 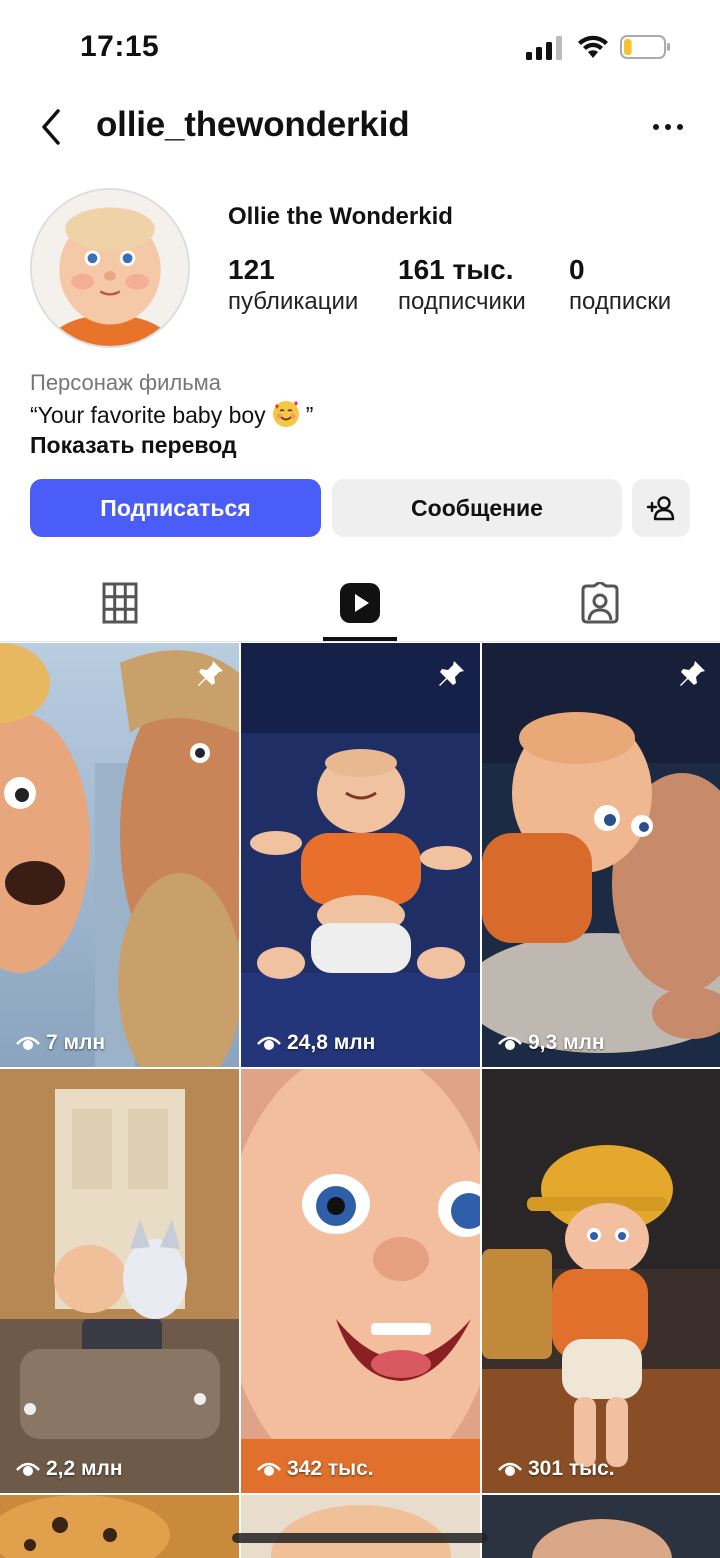 What do you see at coordinates (76, 1042) in the screenshot?
I see `view-count-label: 7 млн` at bounding box center [76, 1042].